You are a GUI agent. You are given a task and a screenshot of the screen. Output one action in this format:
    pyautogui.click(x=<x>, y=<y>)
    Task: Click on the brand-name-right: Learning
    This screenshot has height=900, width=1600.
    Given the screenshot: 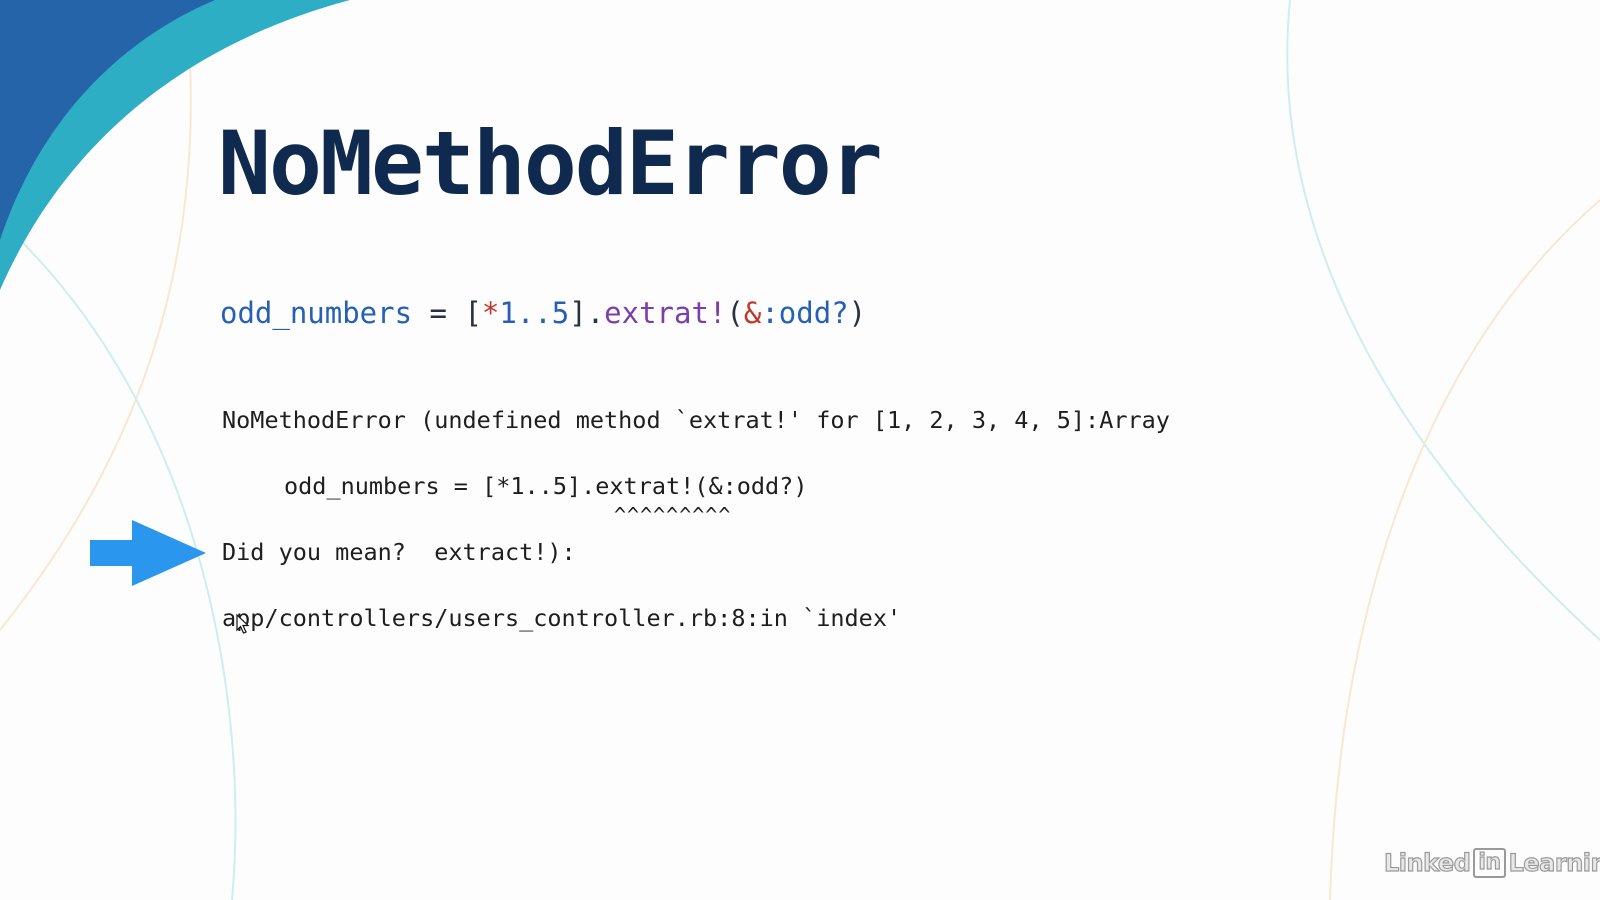 What is the action you would take?
    pyautogui.click(x=1554, y=862)
    